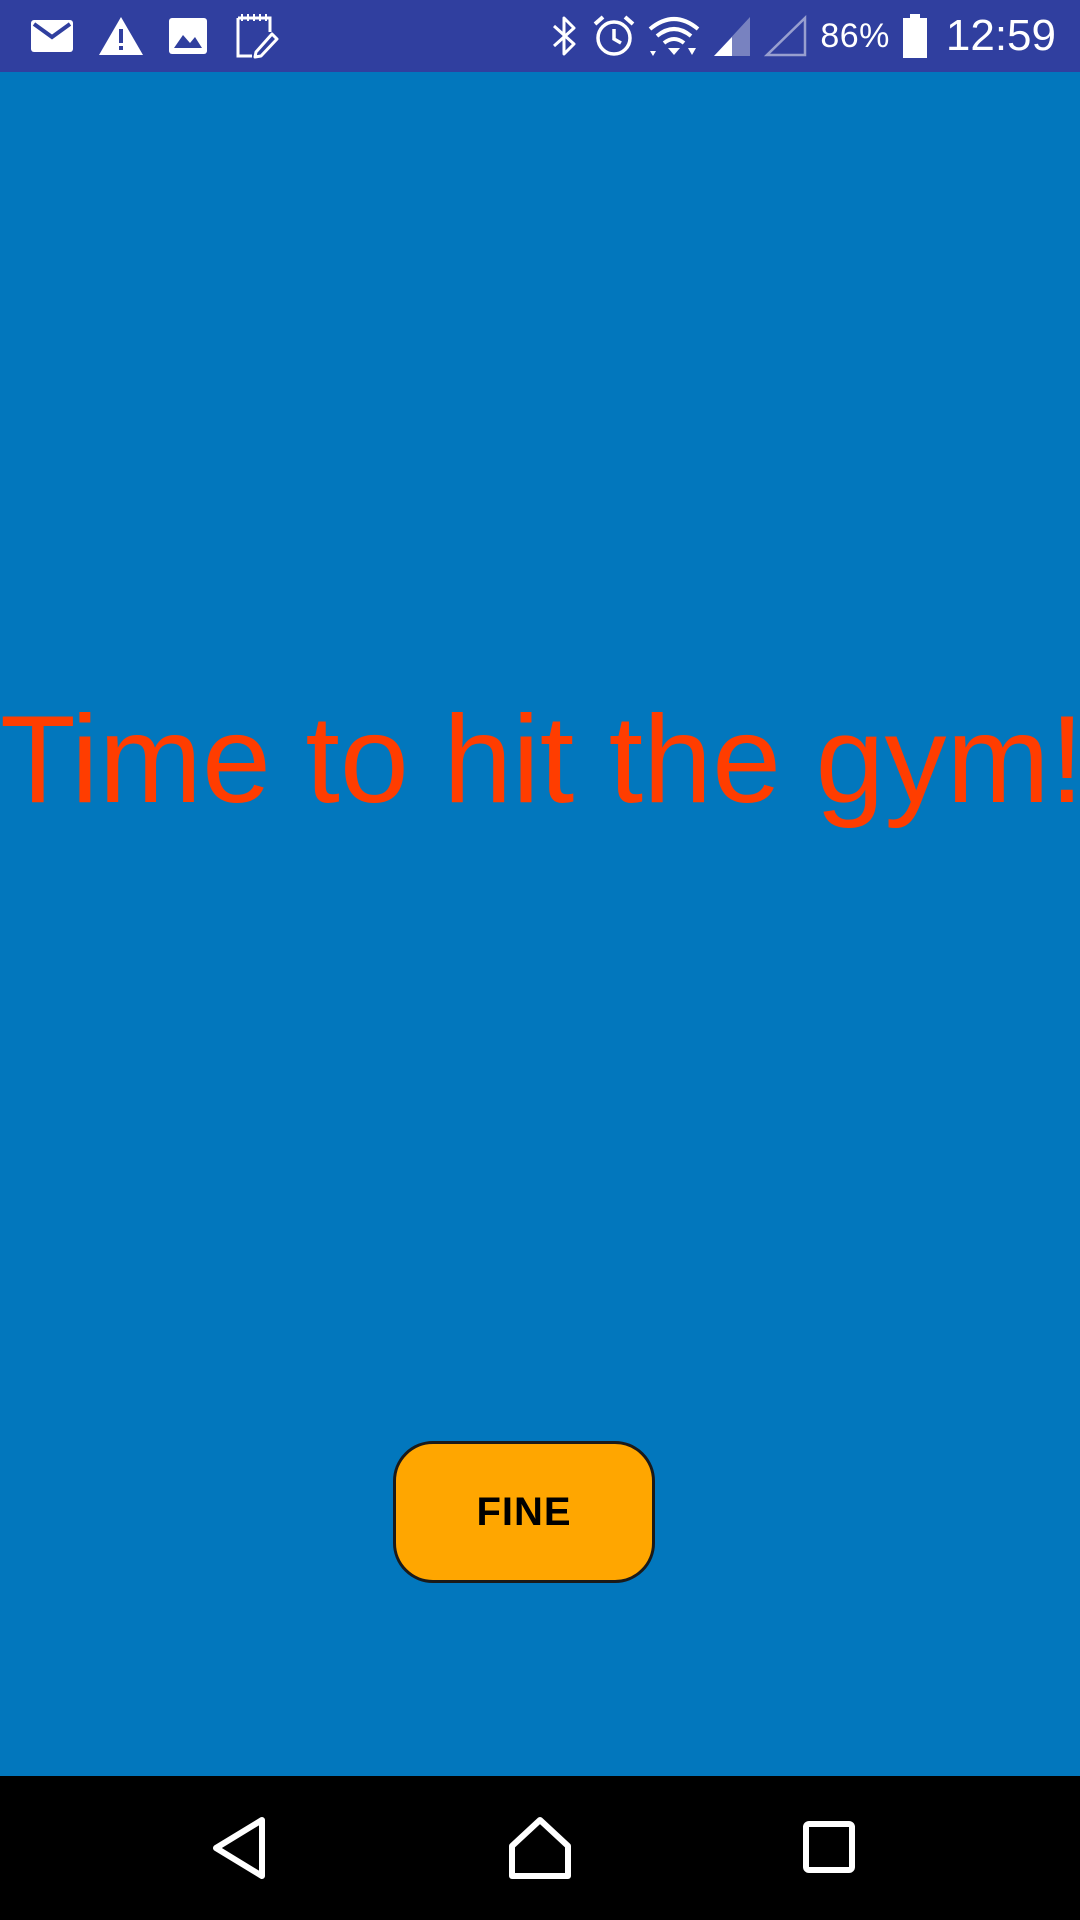 Image resolution: width=1080 pixels, height=1920 pixels. Describe the element at coordinates (915, 36) in the screenshot. I see `battery-icon` at that location.